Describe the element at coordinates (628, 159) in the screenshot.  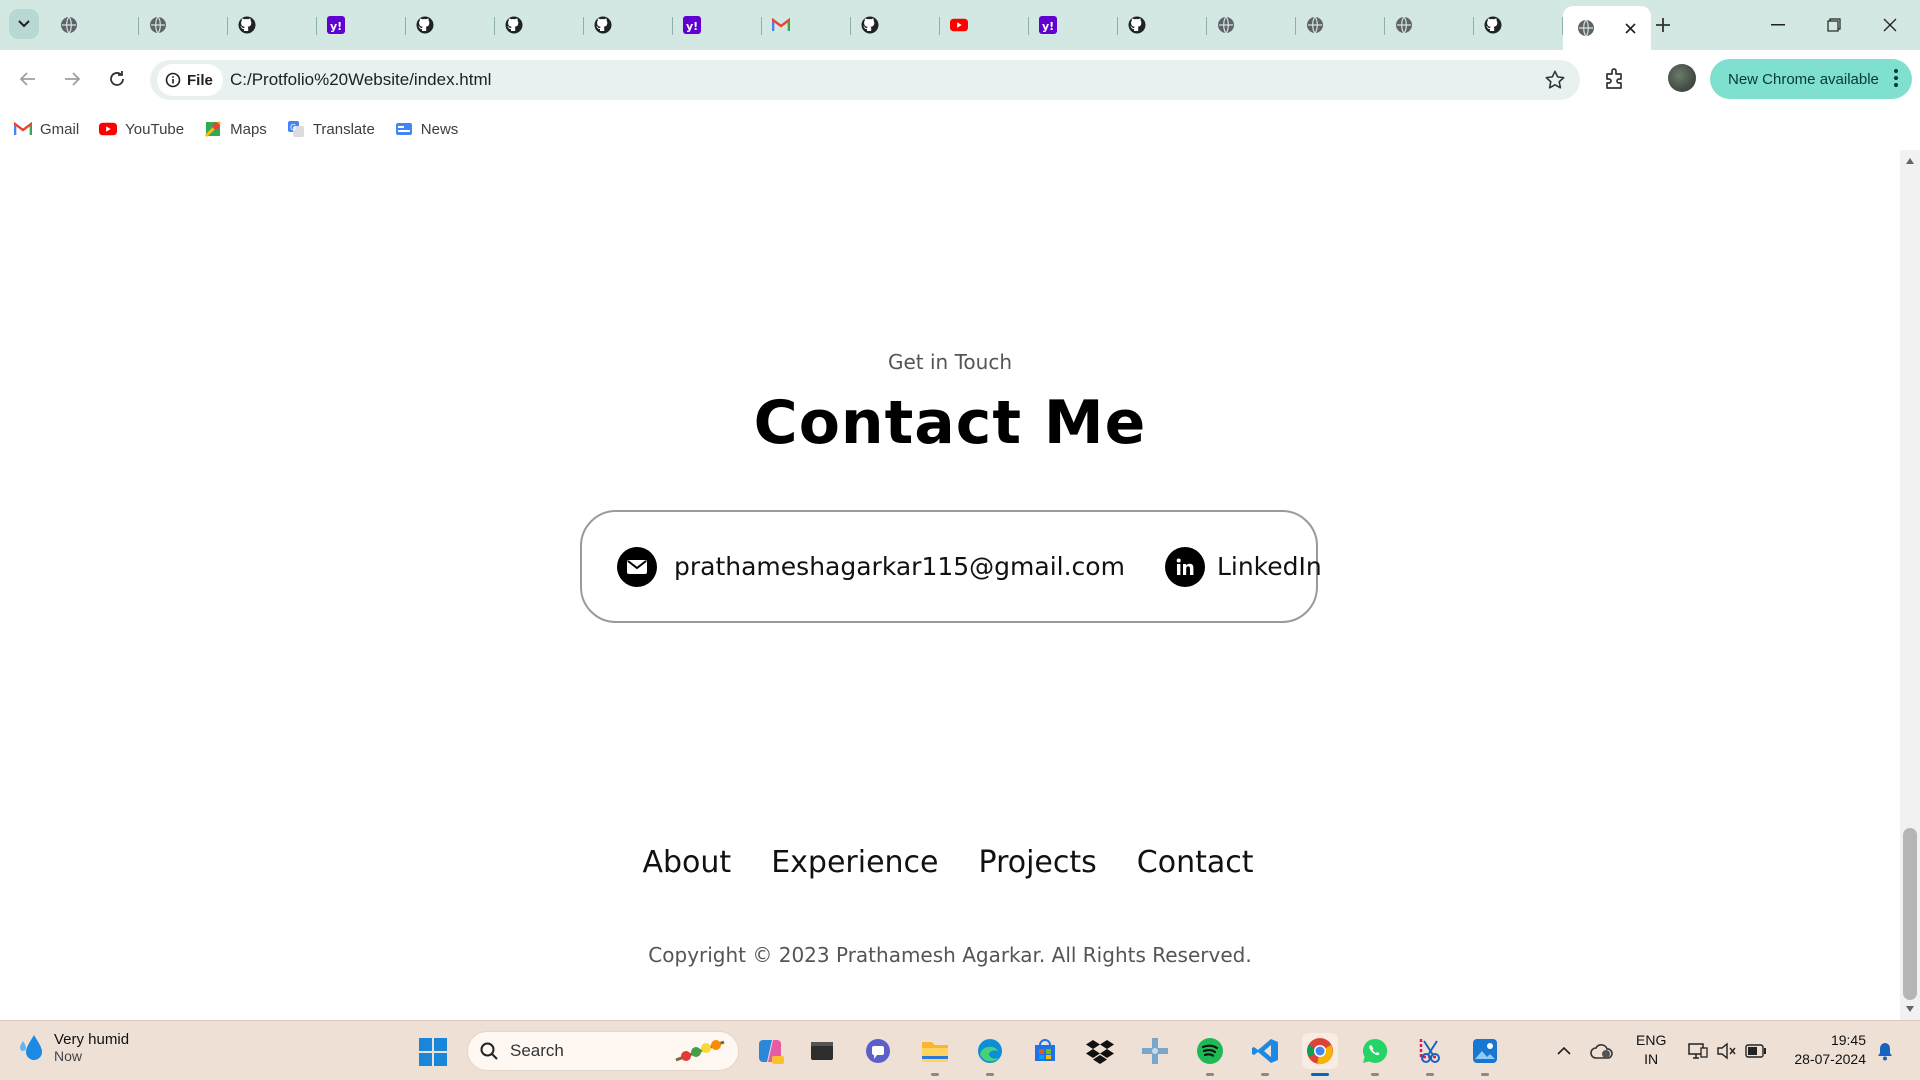
I see `browser-tab: Forg` at that location.